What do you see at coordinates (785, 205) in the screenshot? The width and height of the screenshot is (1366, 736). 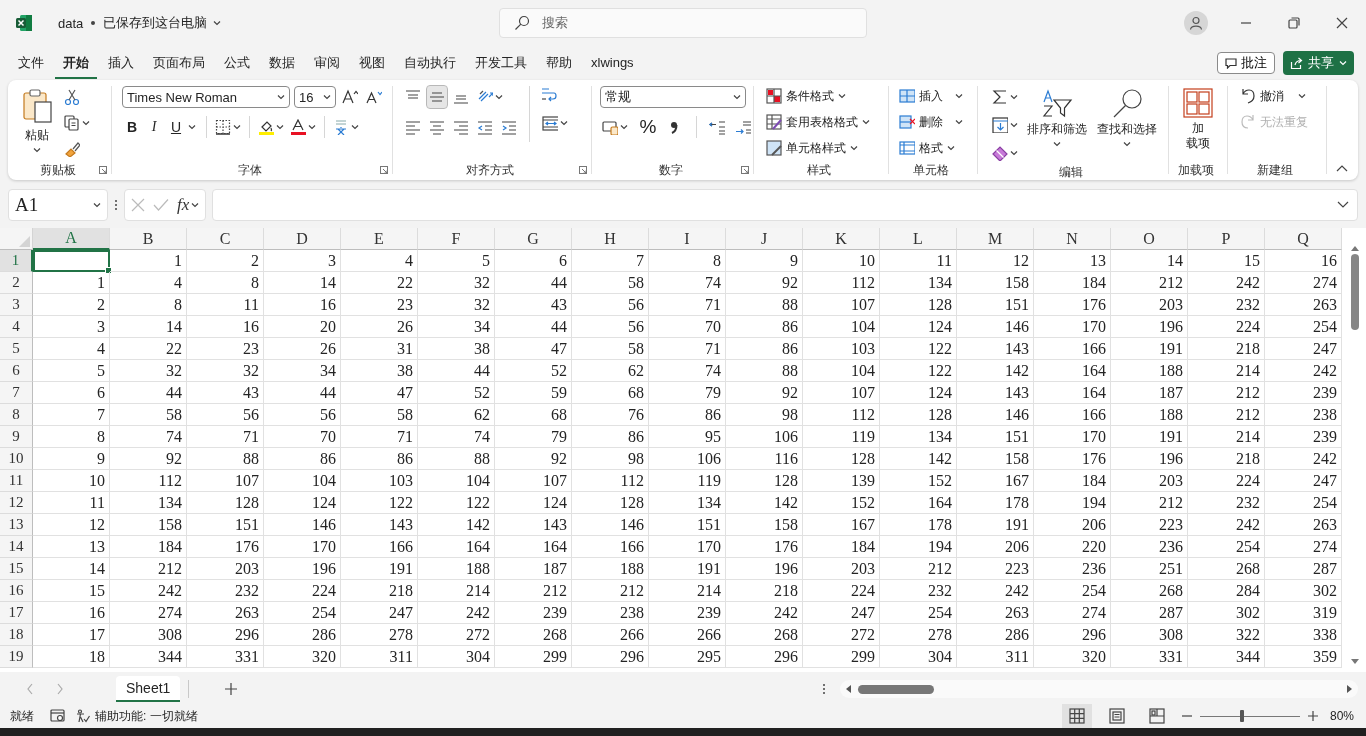 I see `formula-input` at bounding box center [785, 205].